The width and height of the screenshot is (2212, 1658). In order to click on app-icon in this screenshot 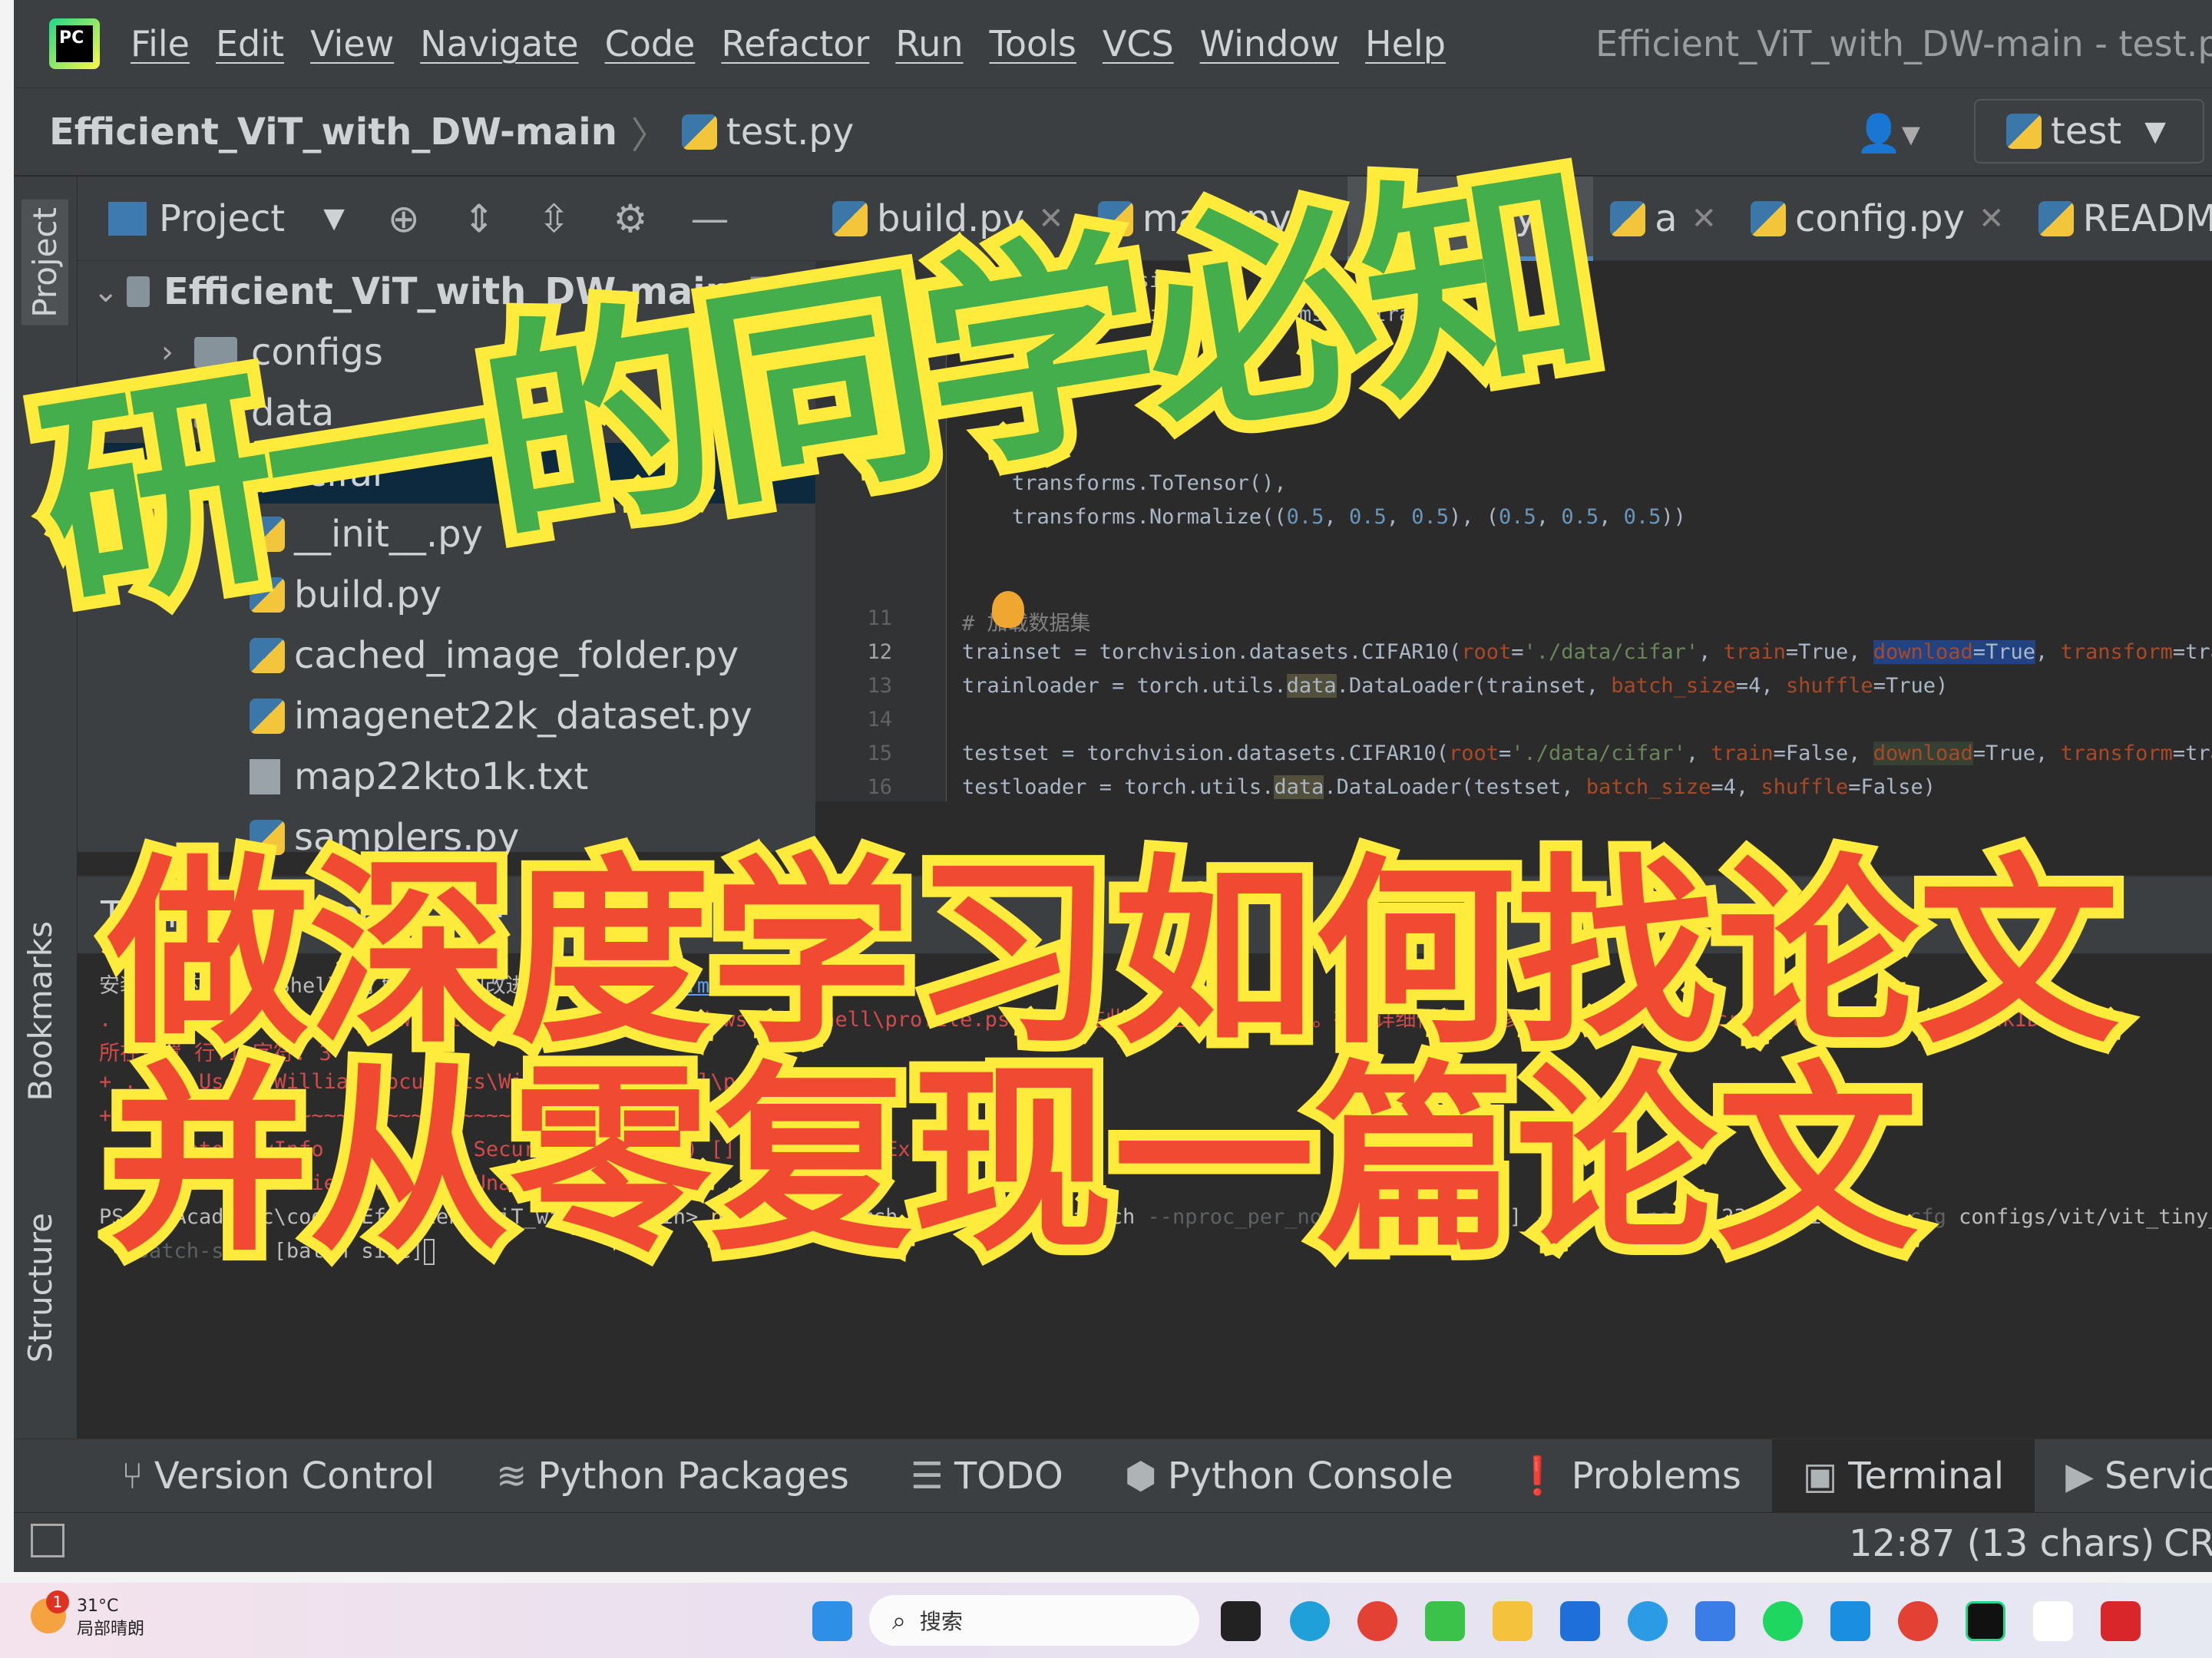, I will do `click(1648, 1621)`.